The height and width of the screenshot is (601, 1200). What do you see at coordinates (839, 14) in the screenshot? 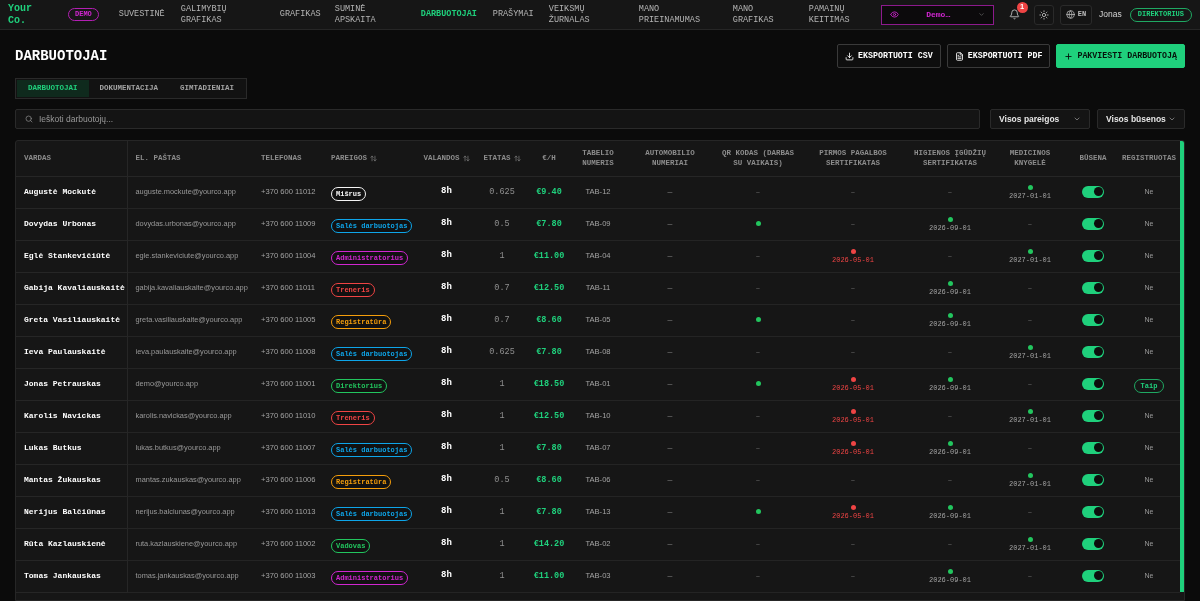
I see `nav-link: PAMAINŲ KEITIMAS` at bounding box center [839, 14].